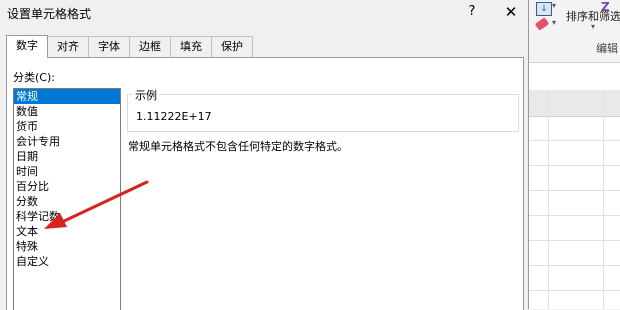 Image resolution: width=620 pixels, height=310 pixels. Describe the element at coordinates (104, 202) in the screenshot. I see `annotation-arrow-shaft` at that location.